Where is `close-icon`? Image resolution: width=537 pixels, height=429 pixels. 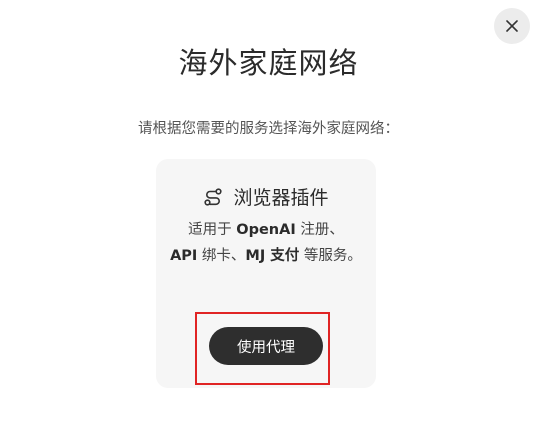 close-icon is located at coordinates (512, 26).